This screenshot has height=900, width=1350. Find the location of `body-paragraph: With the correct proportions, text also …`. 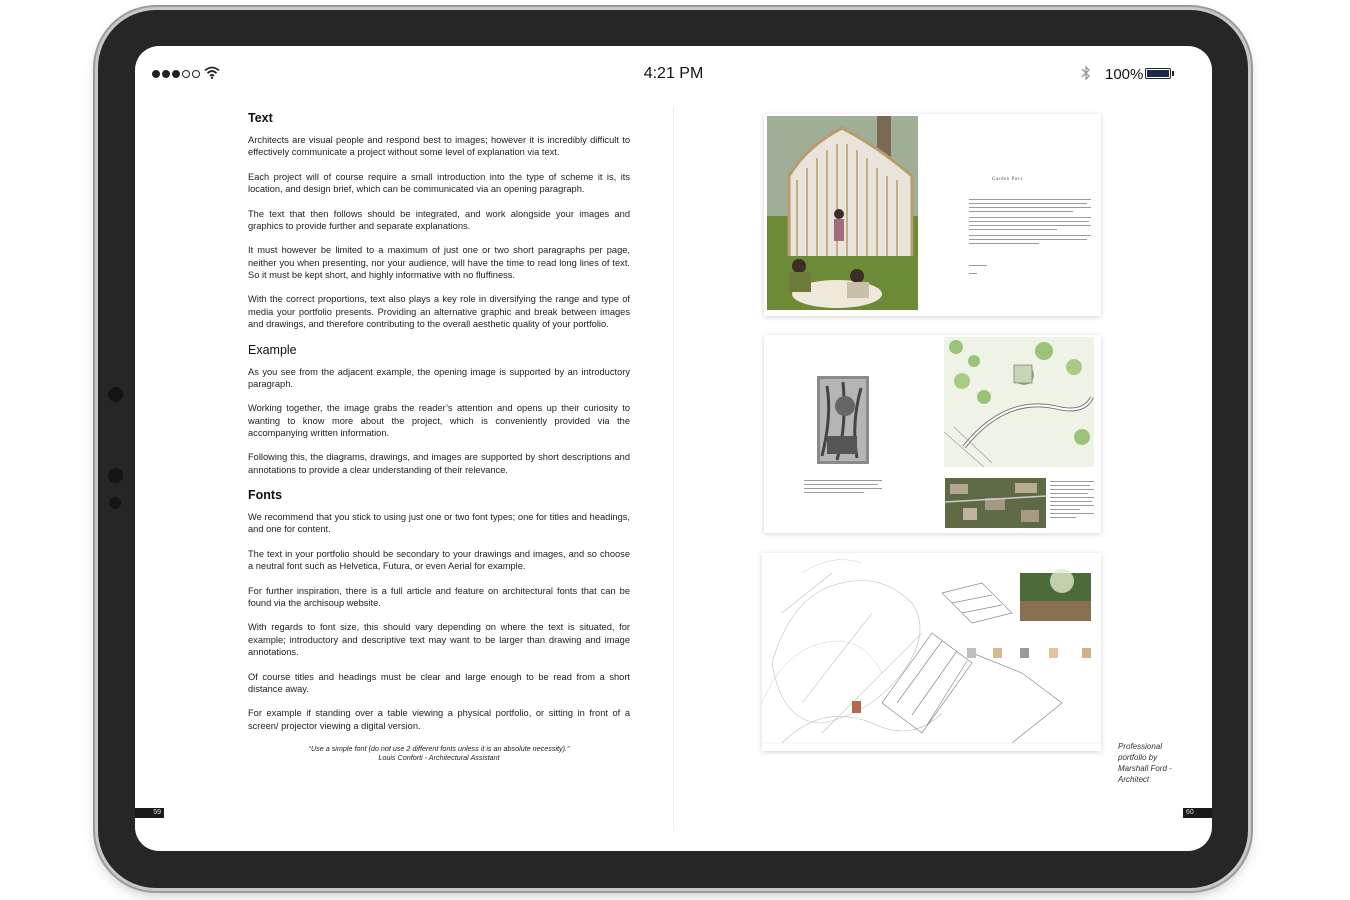

body-paragraph: With the correct proportions, text also … is located at coordinates (439, 312).